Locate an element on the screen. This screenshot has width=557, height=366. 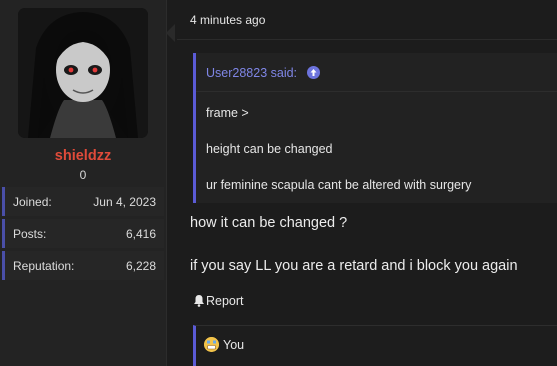
avatar is located at coordinates (83, 73).